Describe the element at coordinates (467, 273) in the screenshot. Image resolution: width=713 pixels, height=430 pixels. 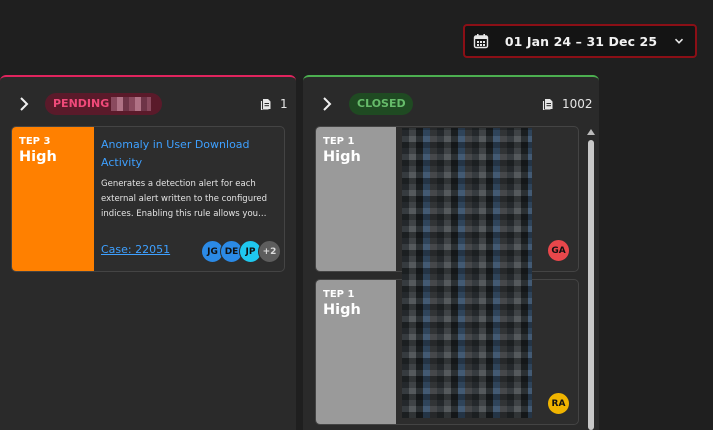
I see `redacted-content` at that location.